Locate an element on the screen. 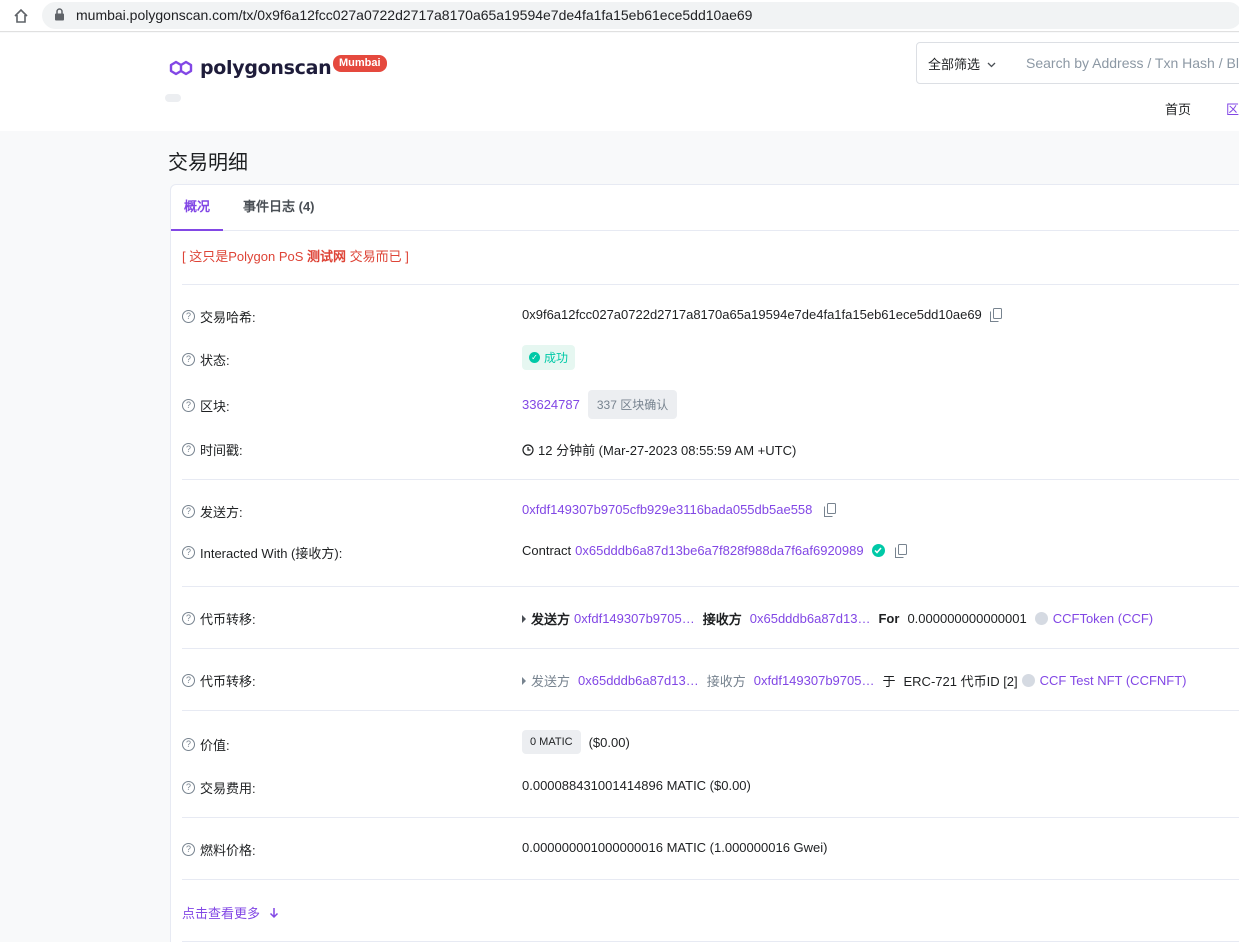 The height and width of the screenshot is (942, 1239). search-filter-select: 全部筛选 is located at coordinates (966, 63).